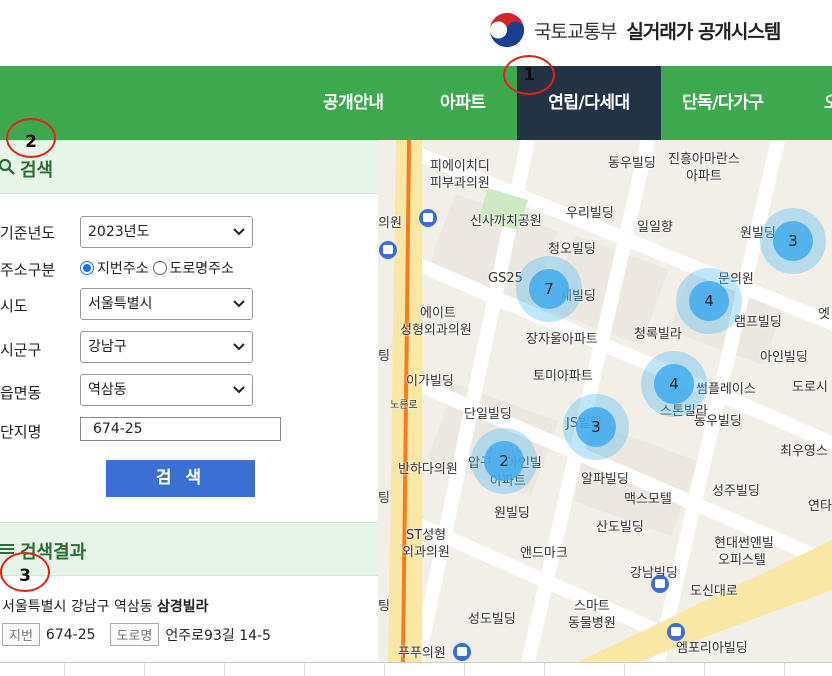 This screenshot has width=832, height=676. I want to click on map-label: 램프빌딩, so click(758, 322).